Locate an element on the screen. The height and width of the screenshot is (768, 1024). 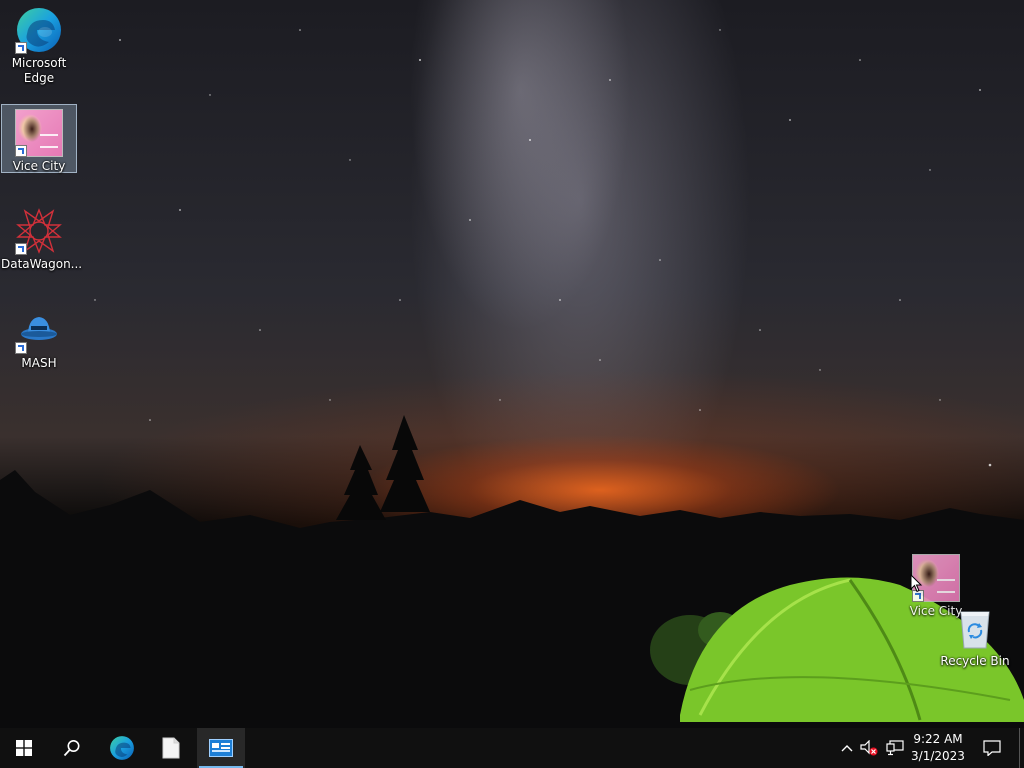
mash-icon is located at coordinates (39, 330).